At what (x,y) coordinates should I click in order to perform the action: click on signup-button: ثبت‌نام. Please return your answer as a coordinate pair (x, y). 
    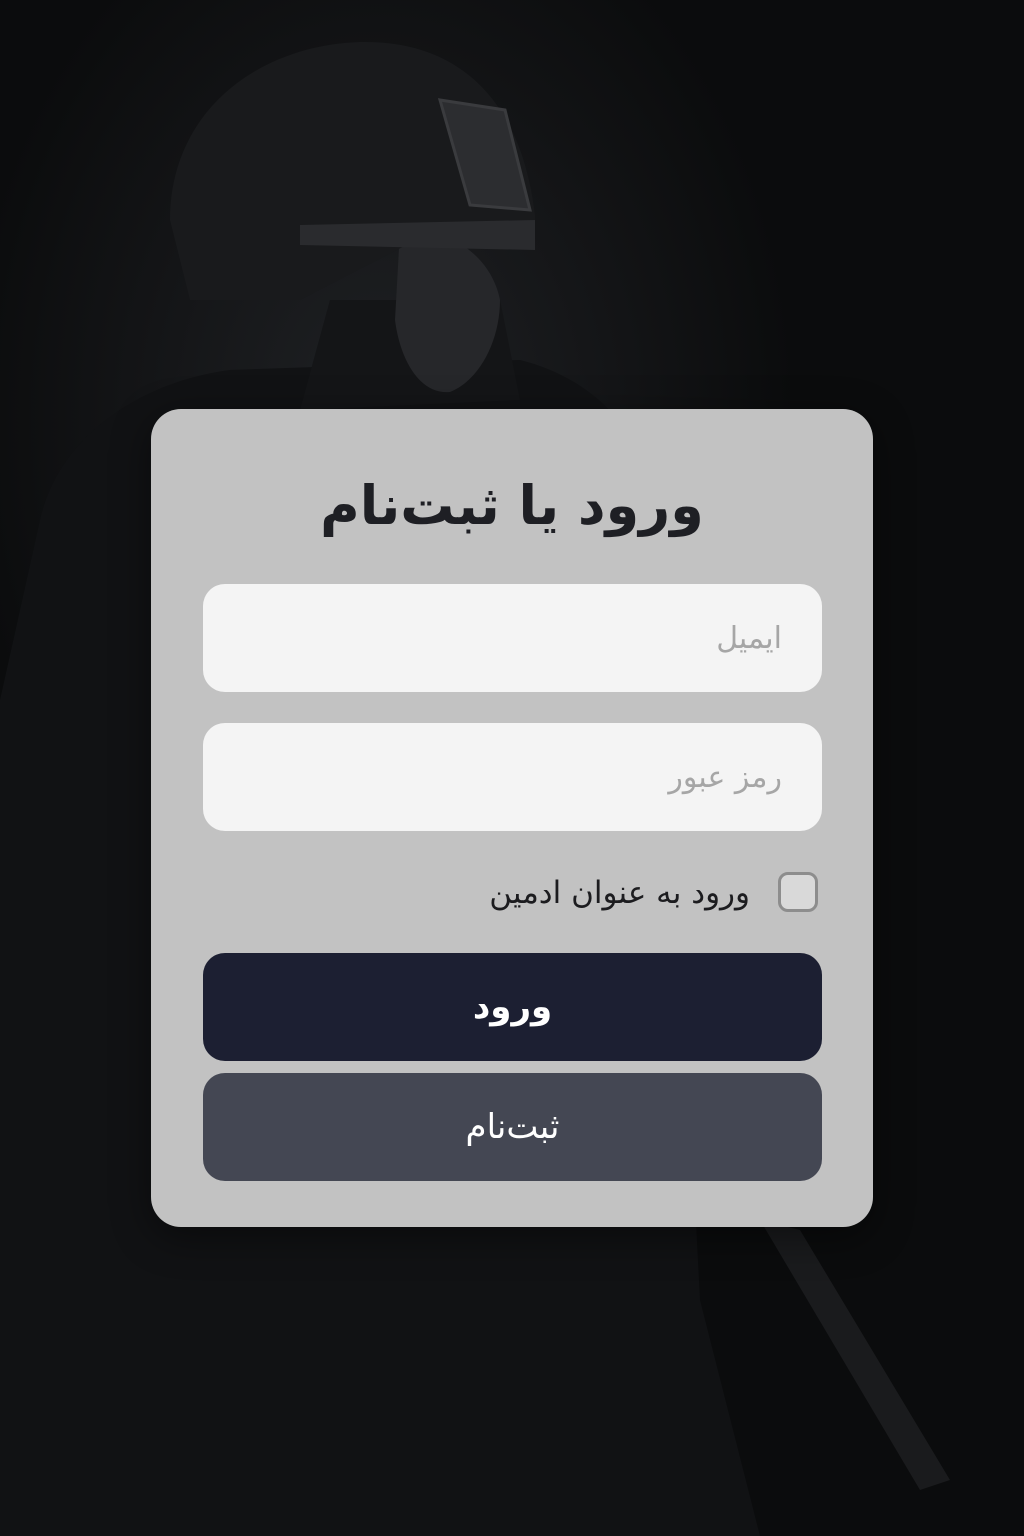
    Looking at the image, I should click on (512, 1127).